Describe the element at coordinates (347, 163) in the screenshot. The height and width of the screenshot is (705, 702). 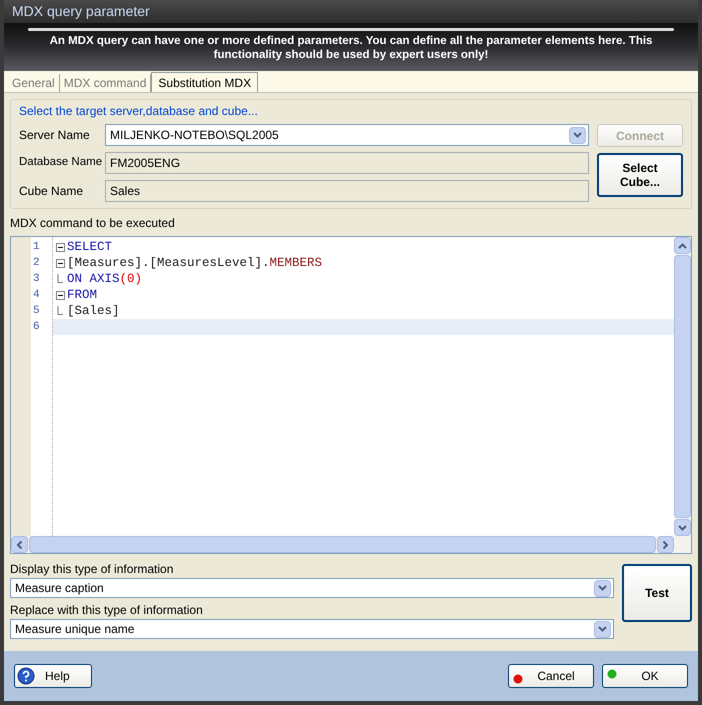
I see `database-name-field: FM2005ENG` at that location.